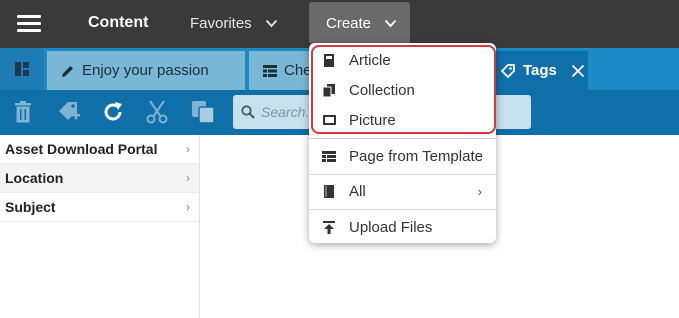 This screenshot has width=679, height=318. What do you see at coordinates (402, 191) in the screenshot?
I see `menu-item-all: All ›` at bounding box center [402, 191].